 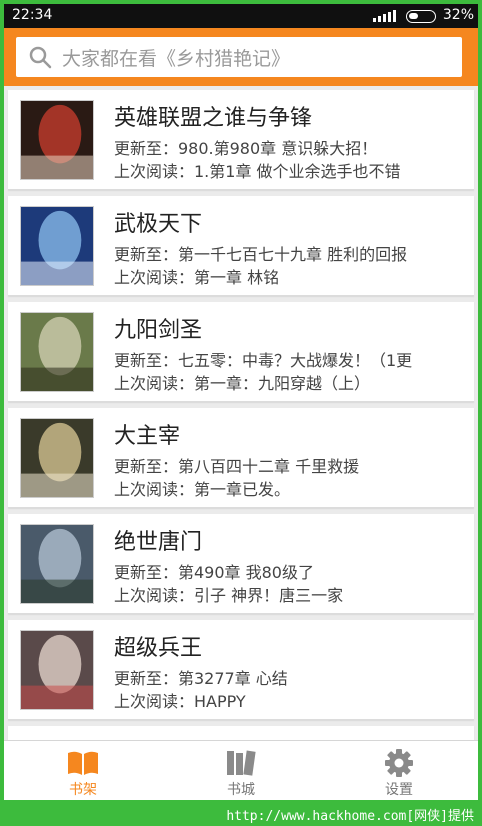 I want to click on book-title: 九阳剑圣, so click(x=158, y=330).